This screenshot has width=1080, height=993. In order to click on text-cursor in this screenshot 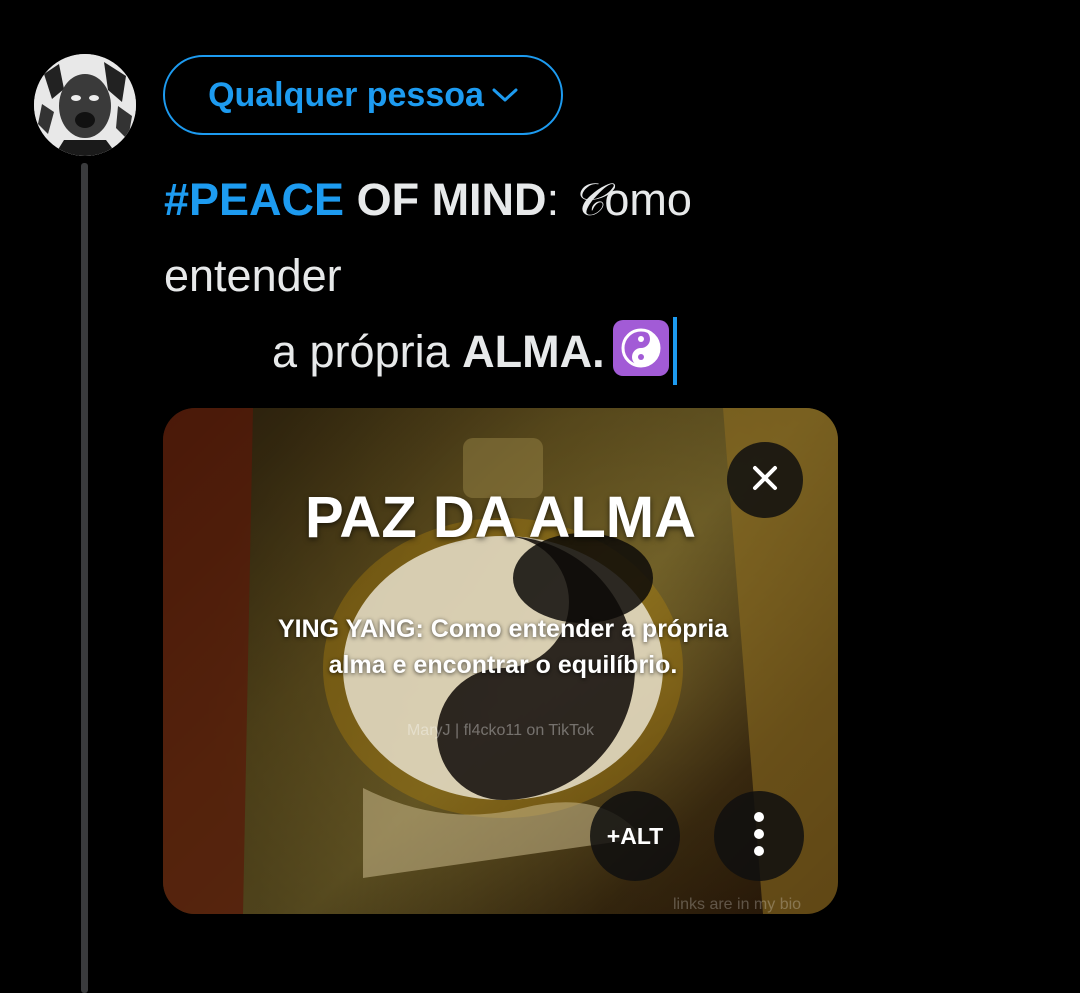, I will do `click(674, 351)`.